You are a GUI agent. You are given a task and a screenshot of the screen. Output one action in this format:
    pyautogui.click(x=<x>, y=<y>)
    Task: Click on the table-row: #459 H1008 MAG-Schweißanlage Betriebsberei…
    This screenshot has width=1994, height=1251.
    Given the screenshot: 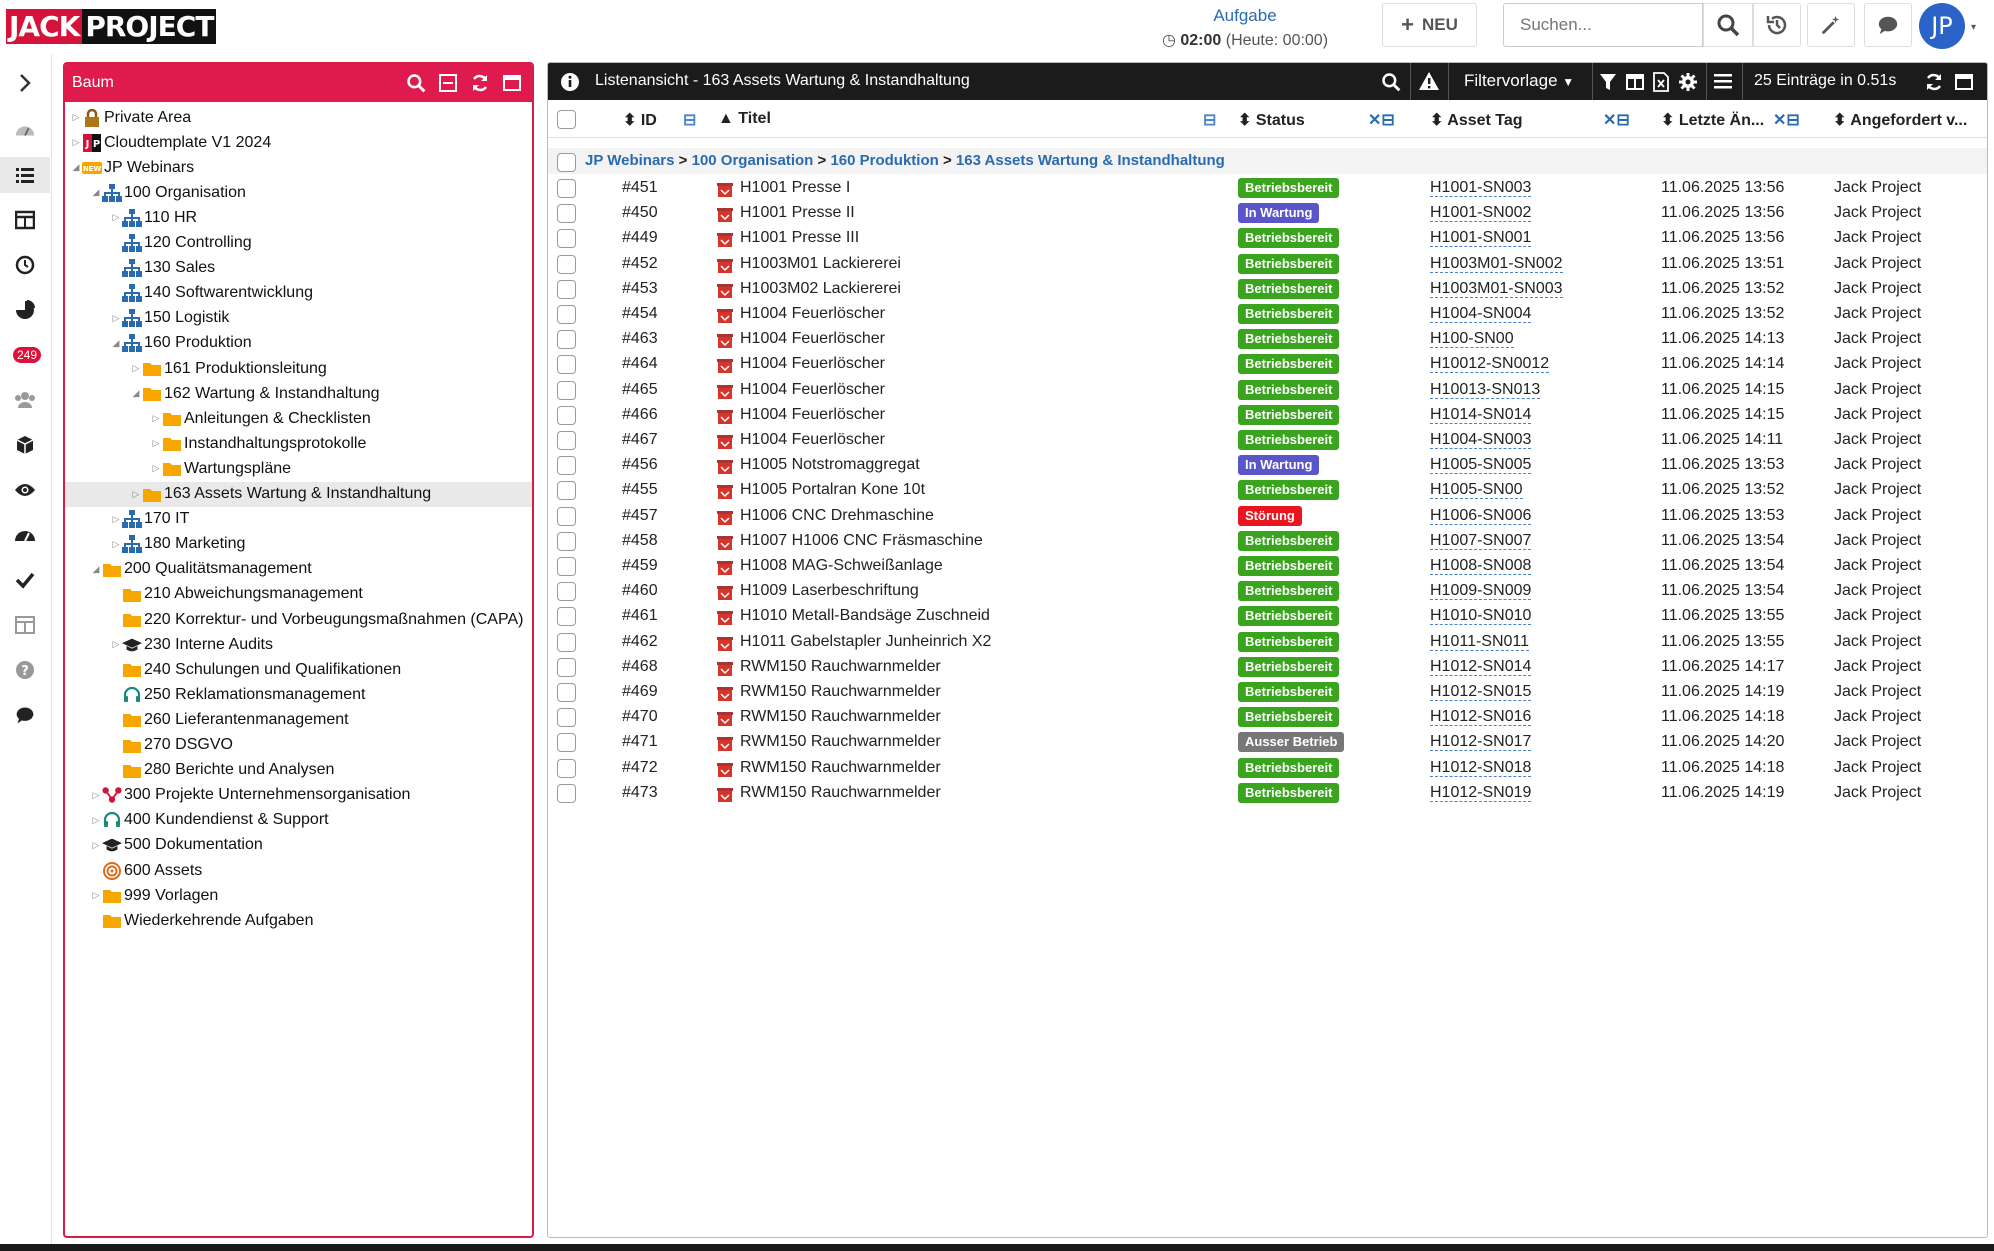 What is the action you would take?
    pyautogui.click(x=1267, y=566)
    